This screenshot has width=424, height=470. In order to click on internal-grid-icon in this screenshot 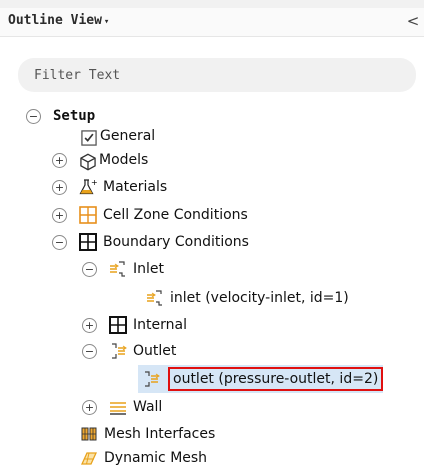, I will do `click(118, 325)`.